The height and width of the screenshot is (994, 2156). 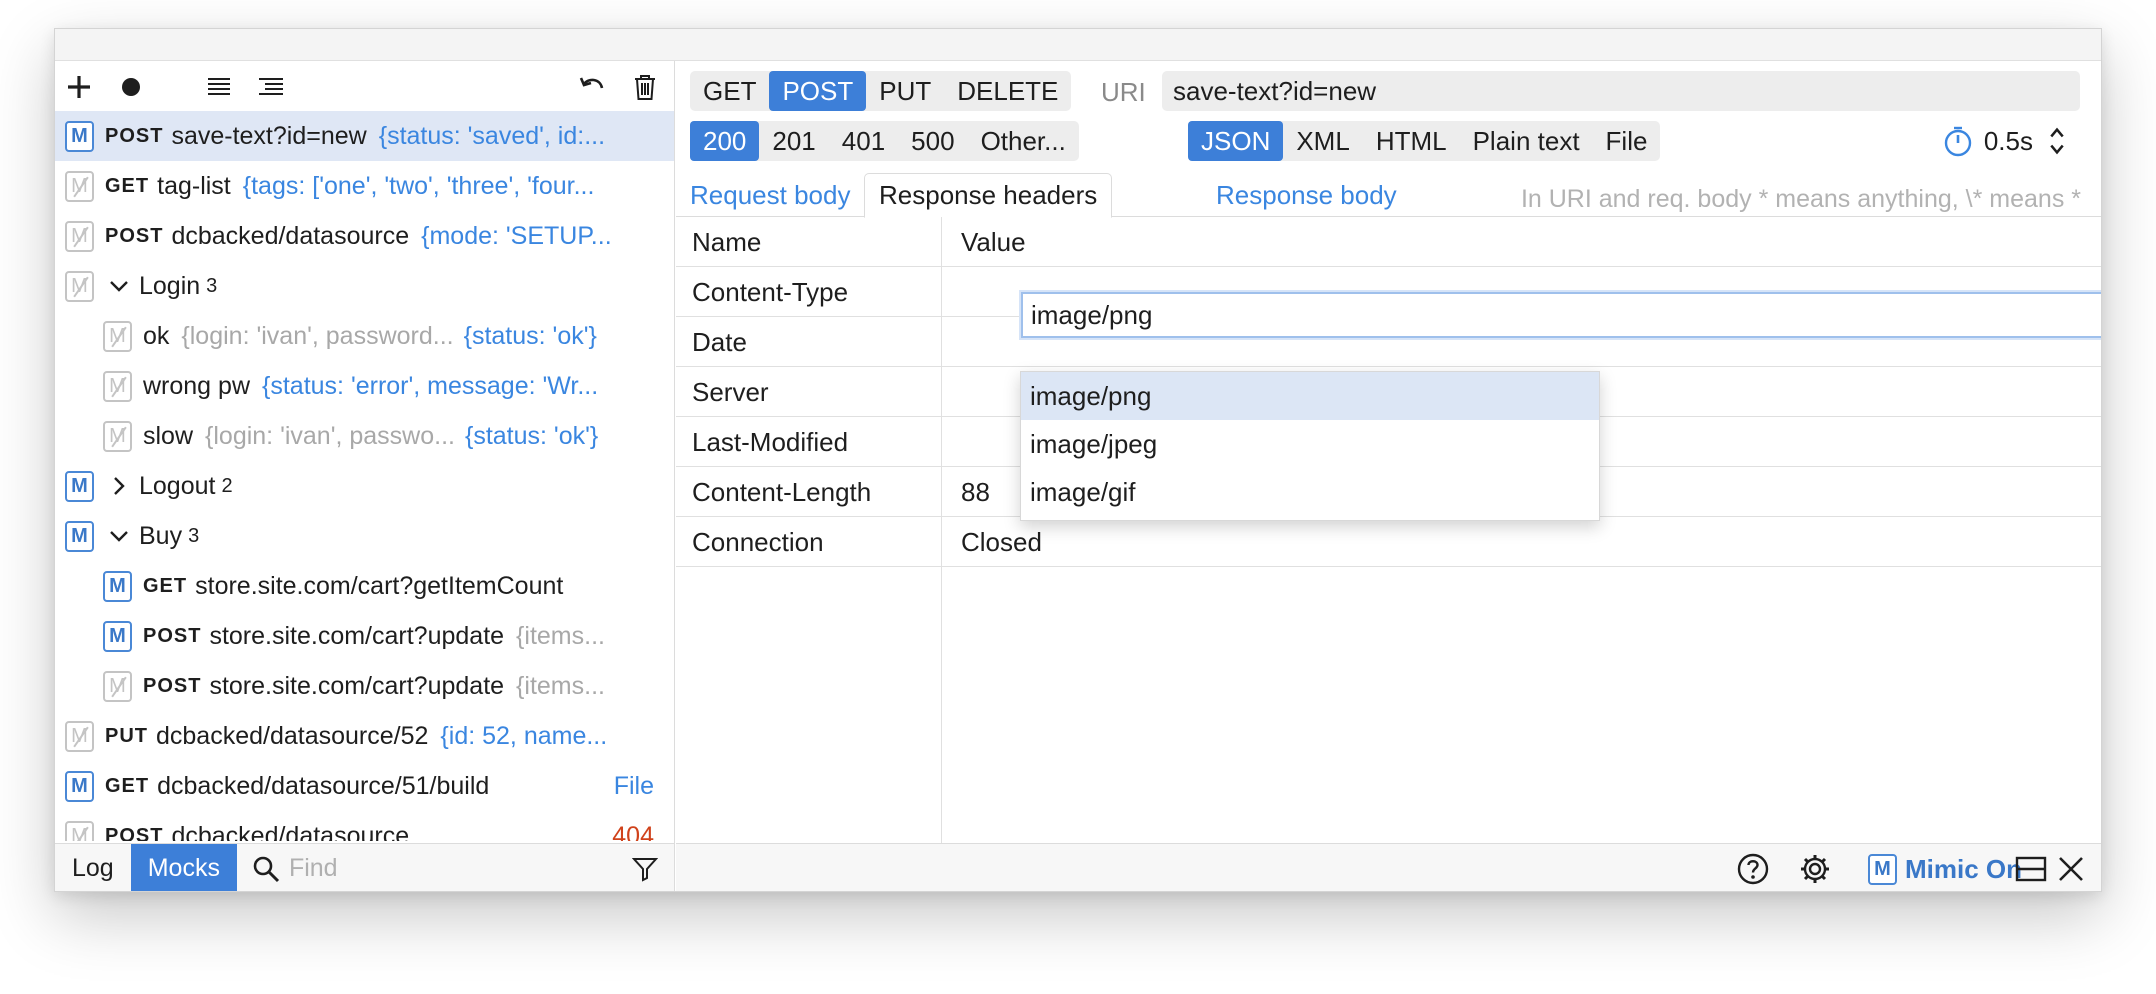 What do you see at coordinates (770, 292) in the screenshot?
I see `header-name: Content-Type` at bounding box center [770, 292].